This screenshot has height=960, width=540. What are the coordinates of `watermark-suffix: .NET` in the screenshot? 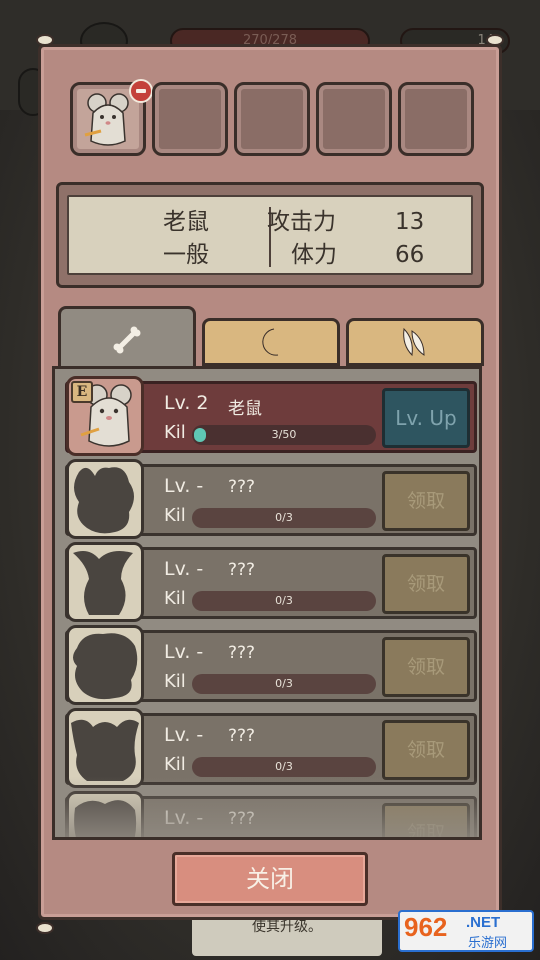 It's located at (483, 922).